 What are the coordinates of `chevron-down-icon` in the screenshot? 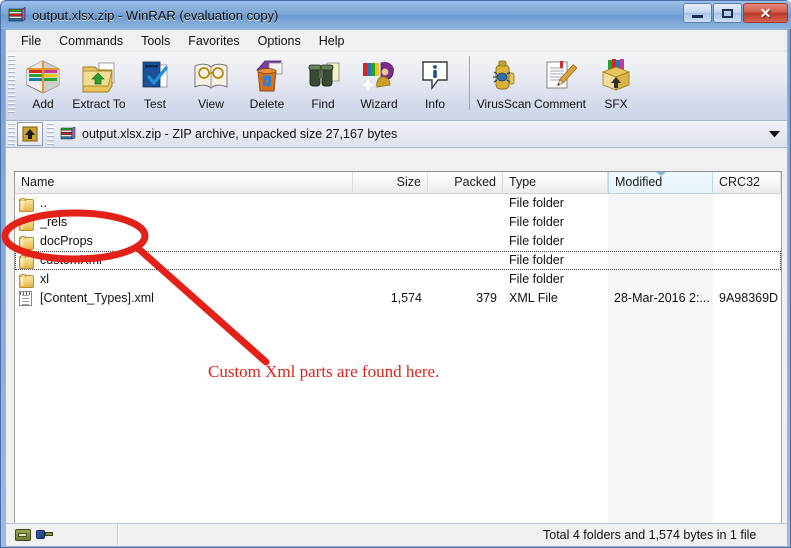 It's located at (774, 134).